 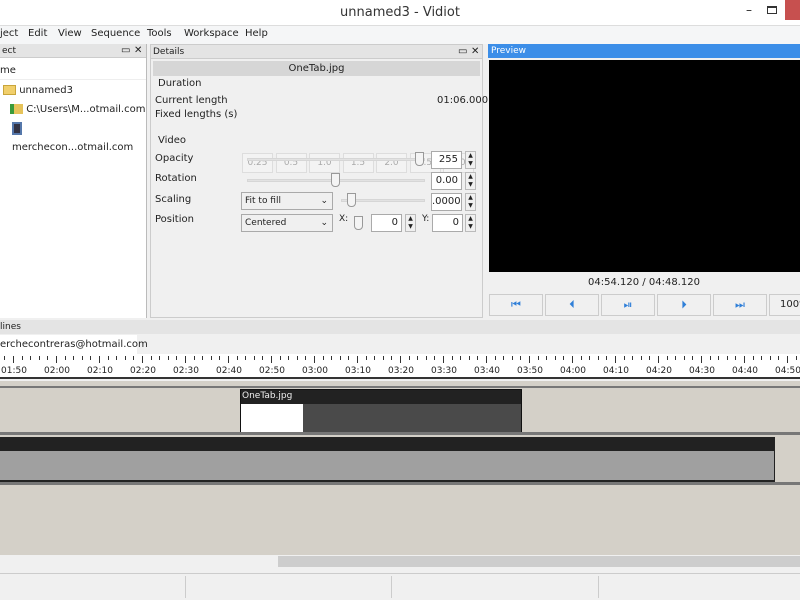 What do you see at coordinates (644, 166) in the screenshot?
I see `preview-video` at bounding box center [644, 166].